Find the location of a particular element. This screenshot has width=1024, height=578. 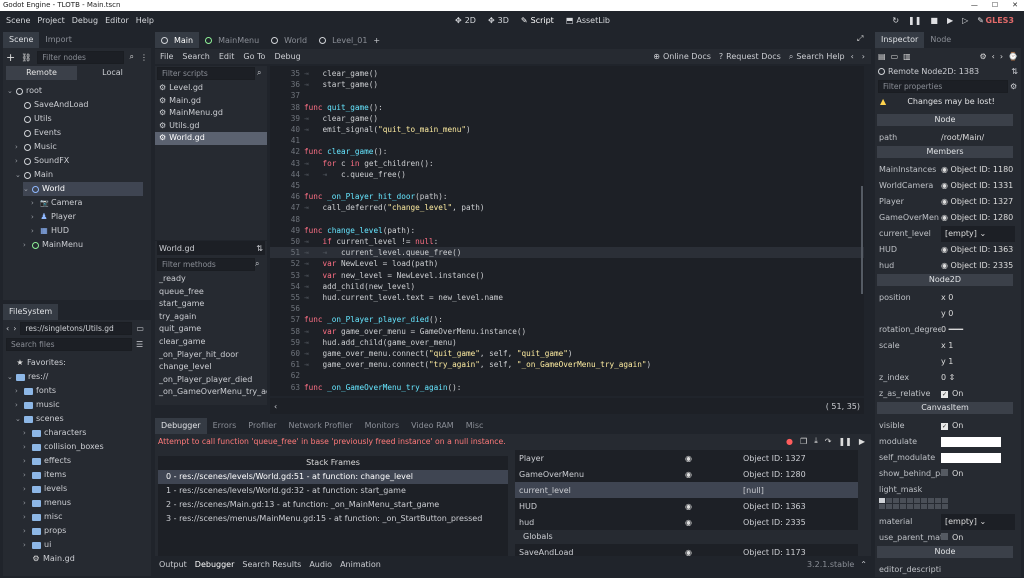

minimize-icon: — is located at coordinates (974, 5).